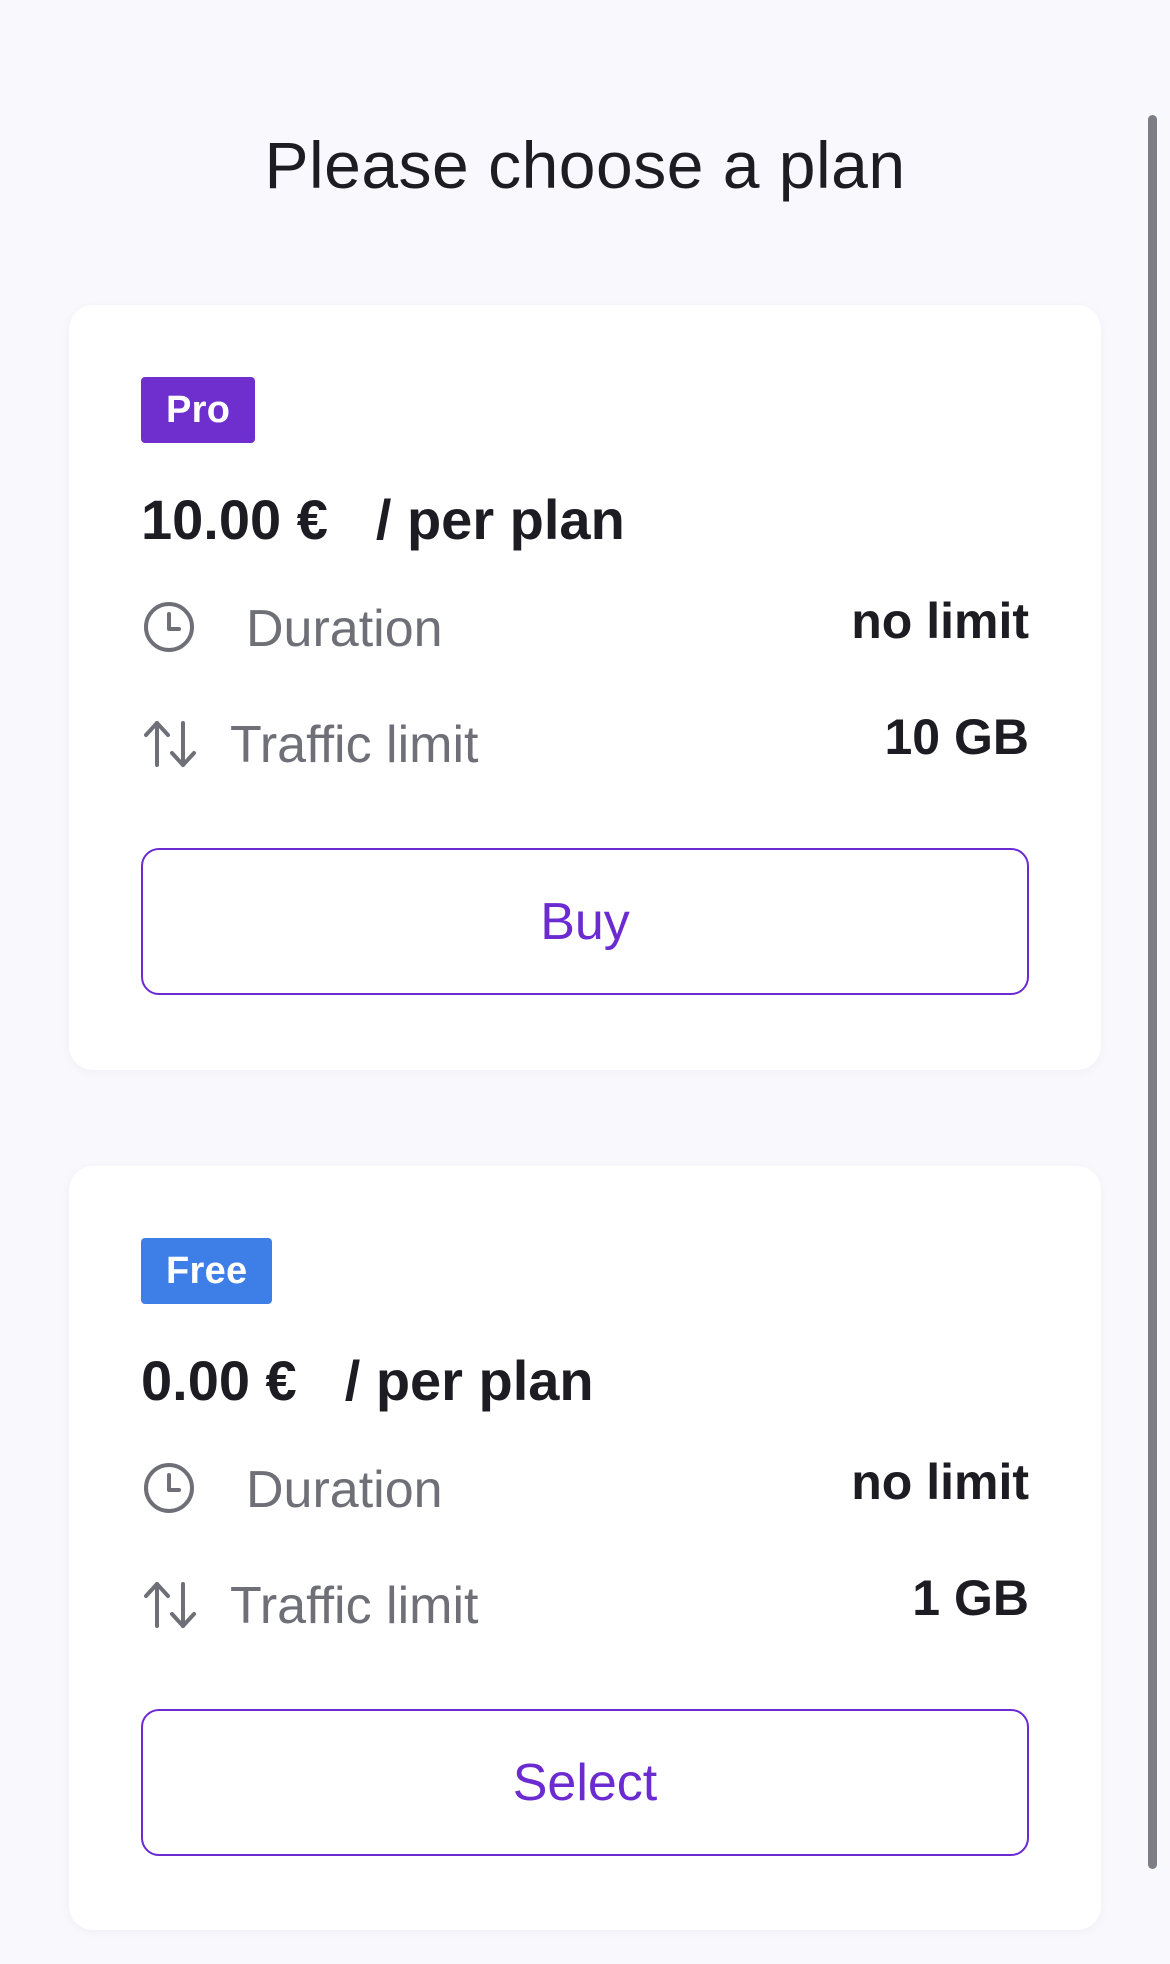 This screenshot has height=1964, width=1170. Describe the element at coordinates (234, 519) in the screenshot. I see `plan-price: 10.00 €` at that location.